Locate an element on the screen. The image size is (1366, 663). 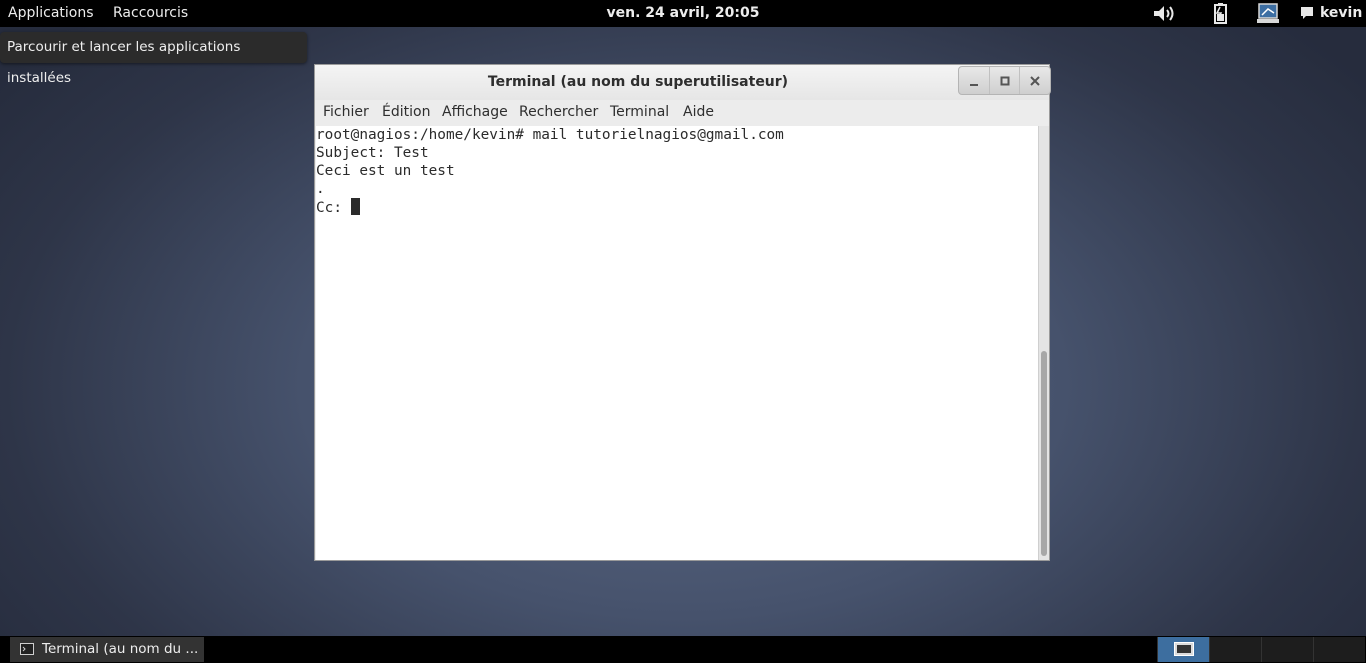
terminal-line: Cc: is located at coordinates (333, 208).